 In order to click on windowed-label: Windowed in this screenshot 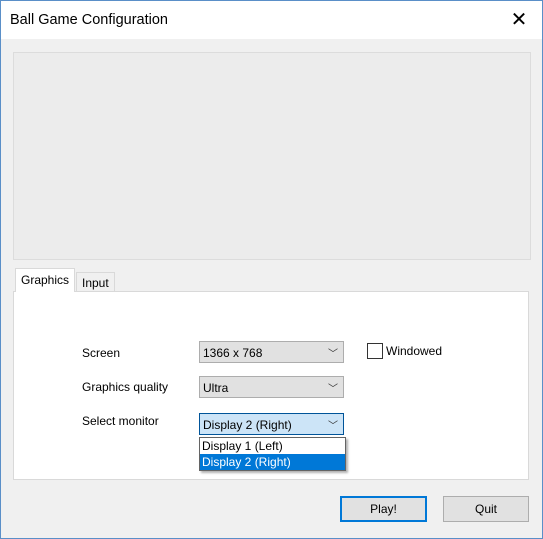, I will do `click(414, 351)`.